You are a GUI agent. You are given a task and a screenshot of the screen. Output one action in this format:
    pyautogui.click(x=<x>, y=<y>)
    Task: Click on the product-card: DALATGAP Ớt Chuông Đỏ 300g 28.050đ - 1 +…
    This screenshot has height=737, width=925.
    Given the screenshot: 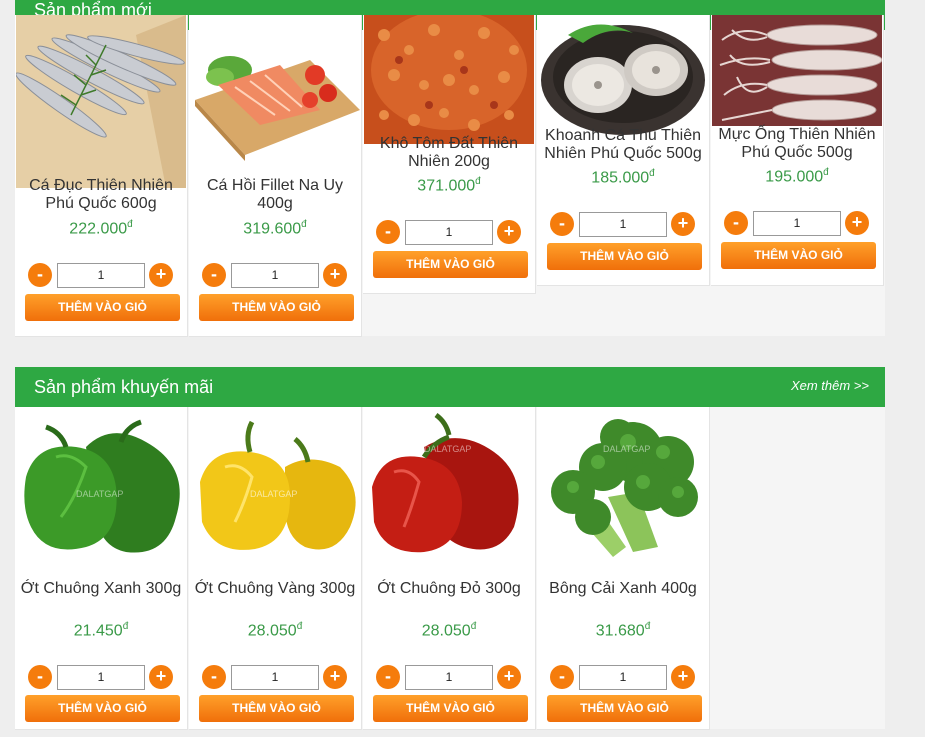 What is the action you would take?
    pyautogui.click(x=449, y=568)
    